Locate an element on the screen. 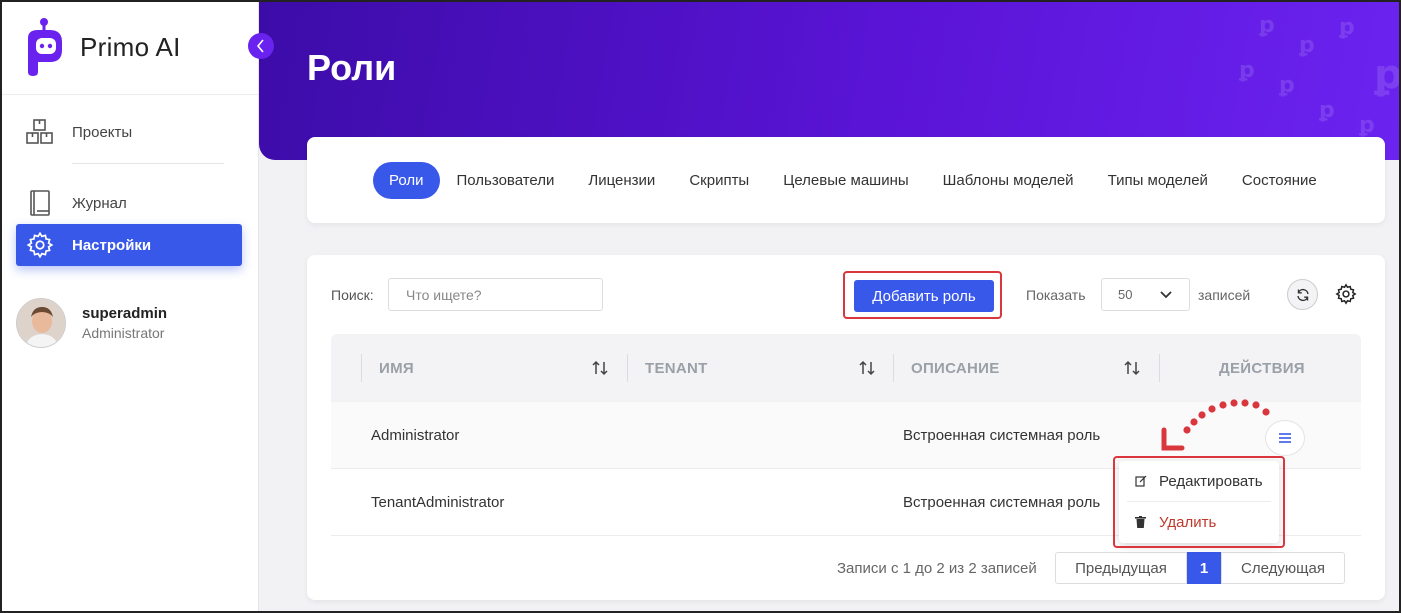 This screenshot has width=1401, height=613. records-label: записей is located at coordinates (1224, 295).